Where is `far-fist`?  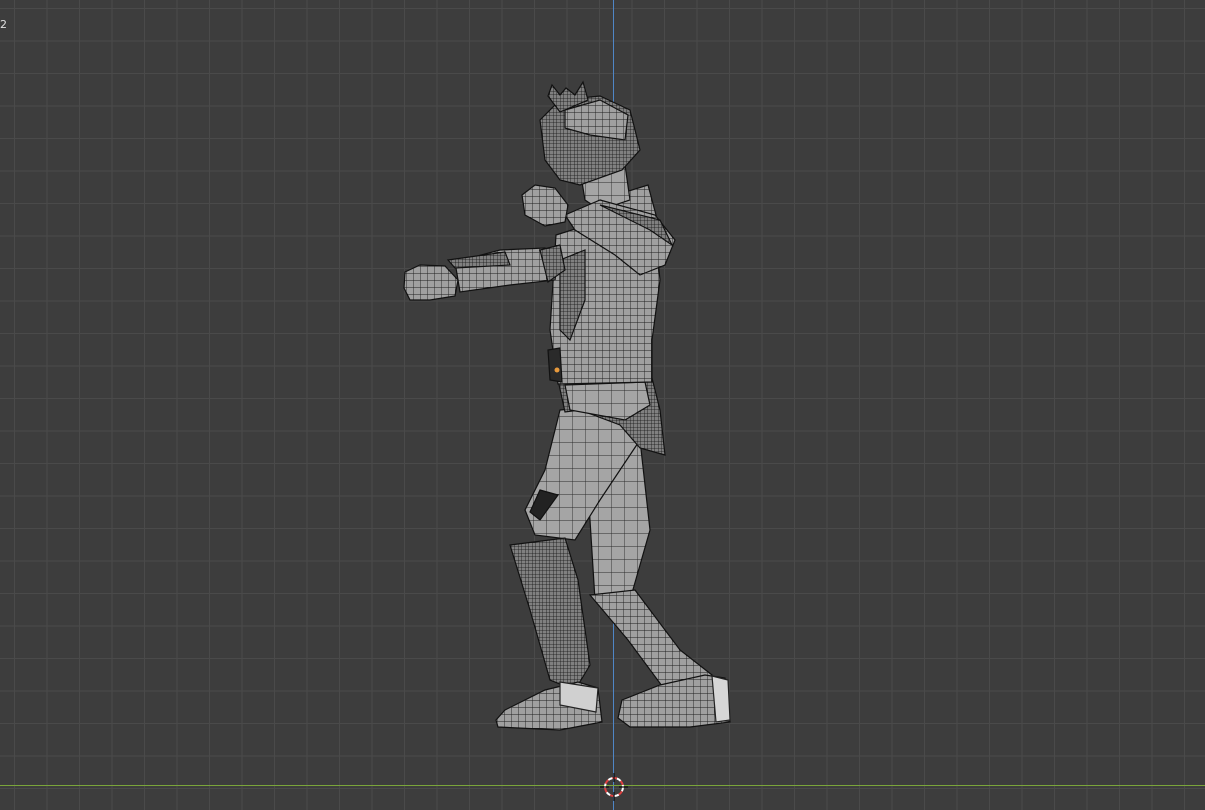 far-fist is located at coordinates (431, 282).